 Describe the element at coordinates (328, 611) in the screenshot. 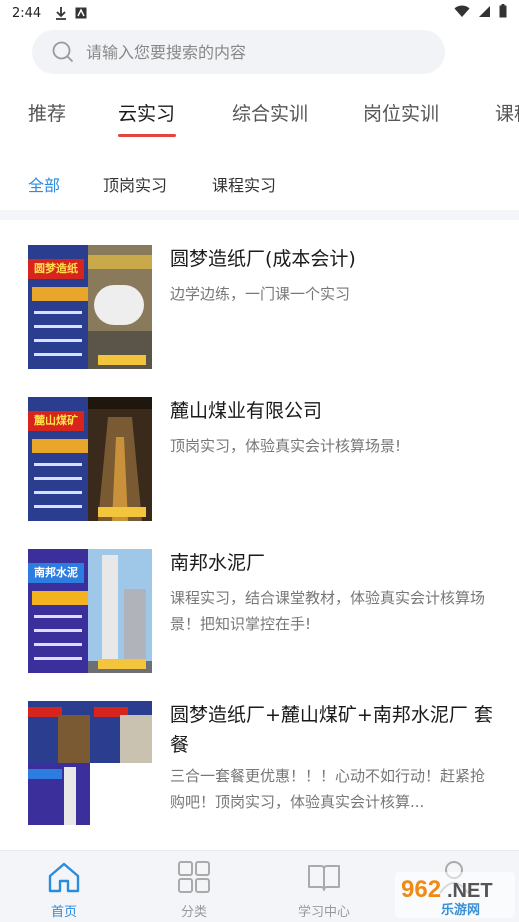

I see `course-desc: 课程实习，结合课堂教材，体验真实会计核算场景！把知识掌控在手!` at that location.